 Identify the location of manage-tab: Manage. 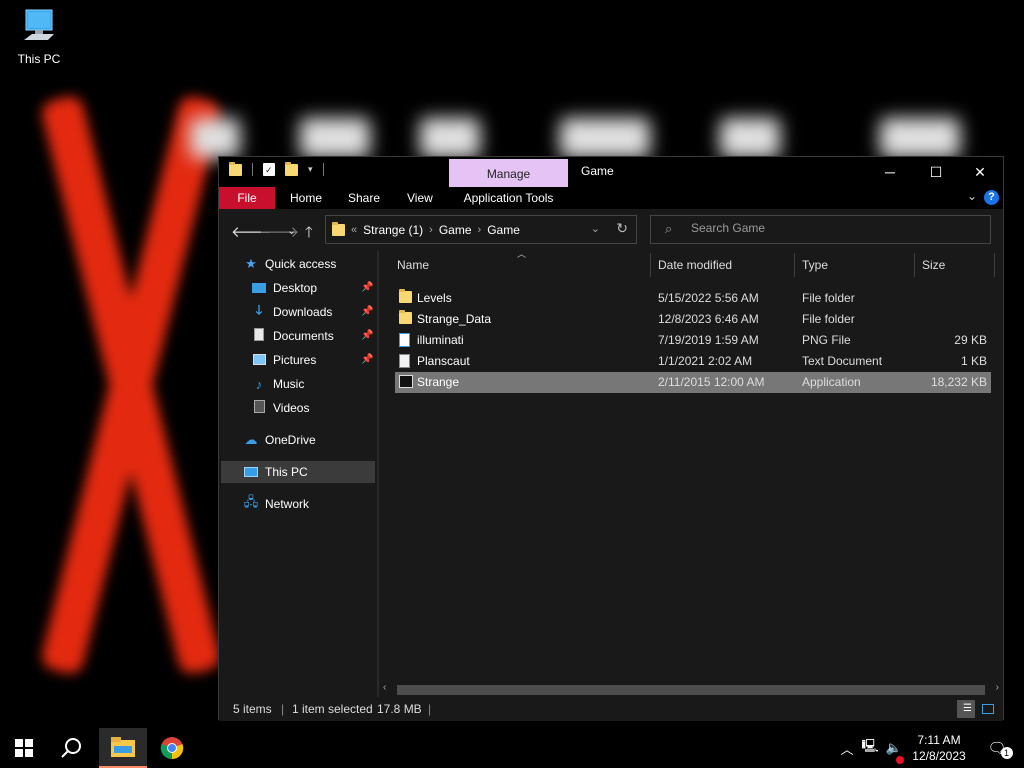
(508, 173).